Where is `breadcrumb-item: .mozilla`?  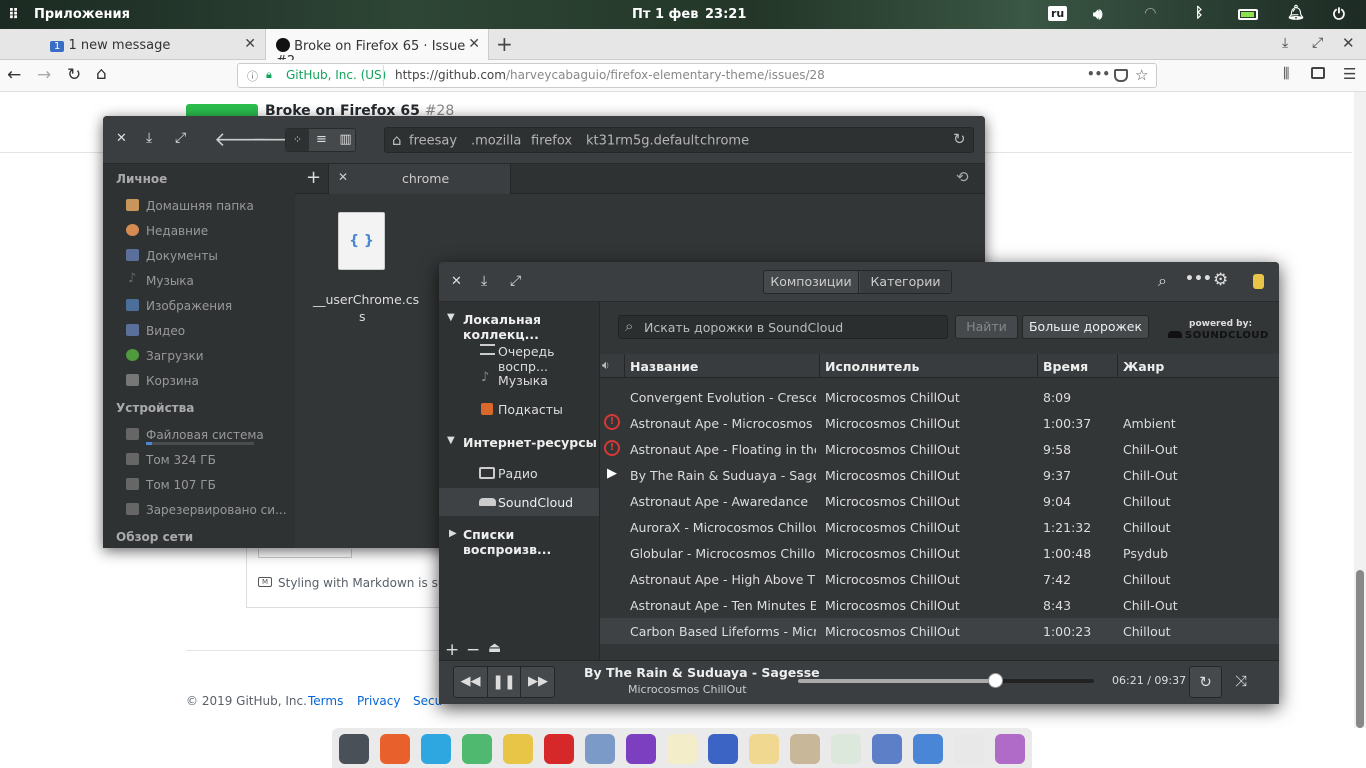 breadcrumb-item: .mozilla is located at coordinates (496, 141).